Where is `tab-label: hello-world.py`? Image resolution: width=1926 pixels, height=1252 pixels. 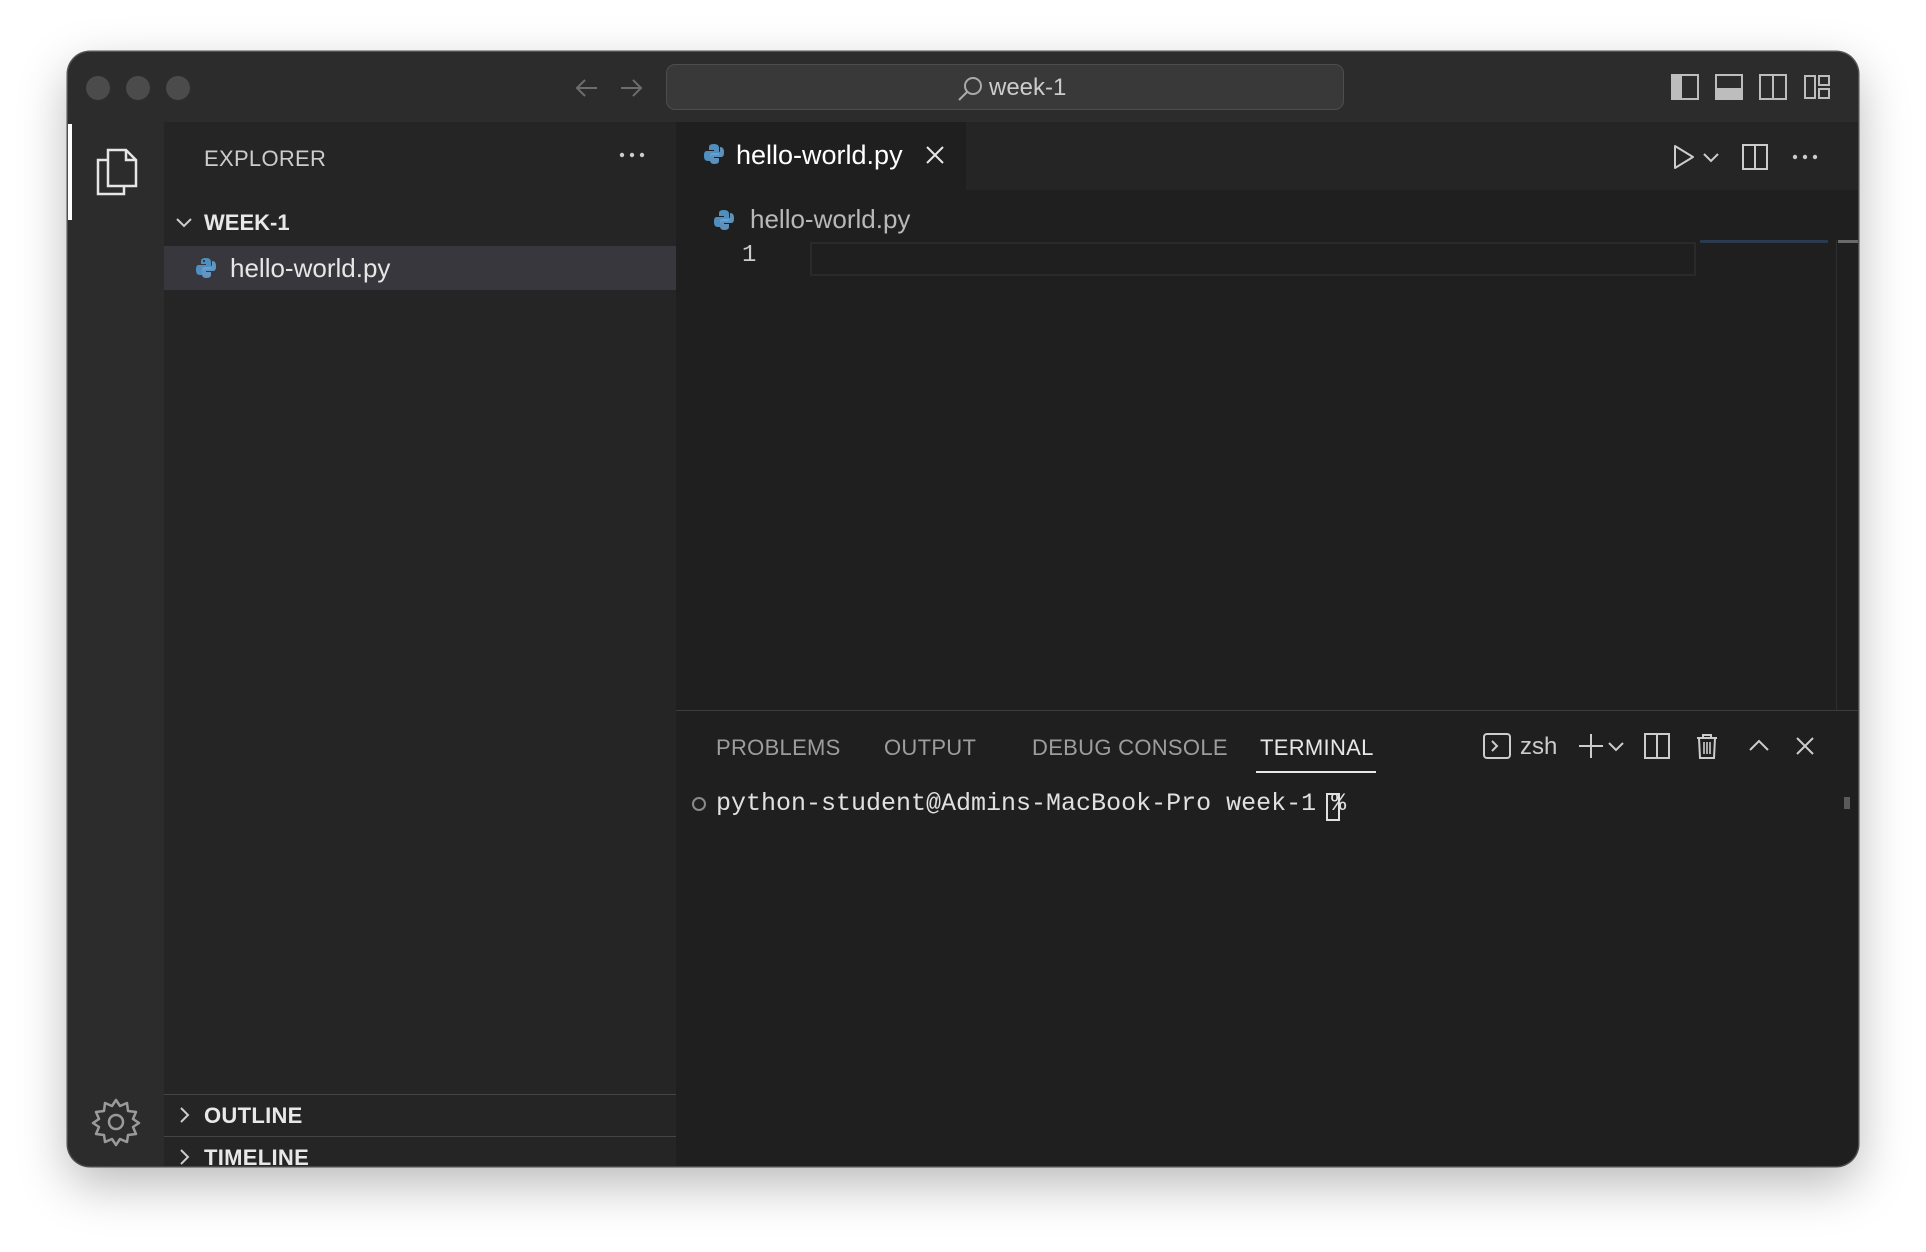 tab-label: hello-world.py is located at coordinates (819, 155).